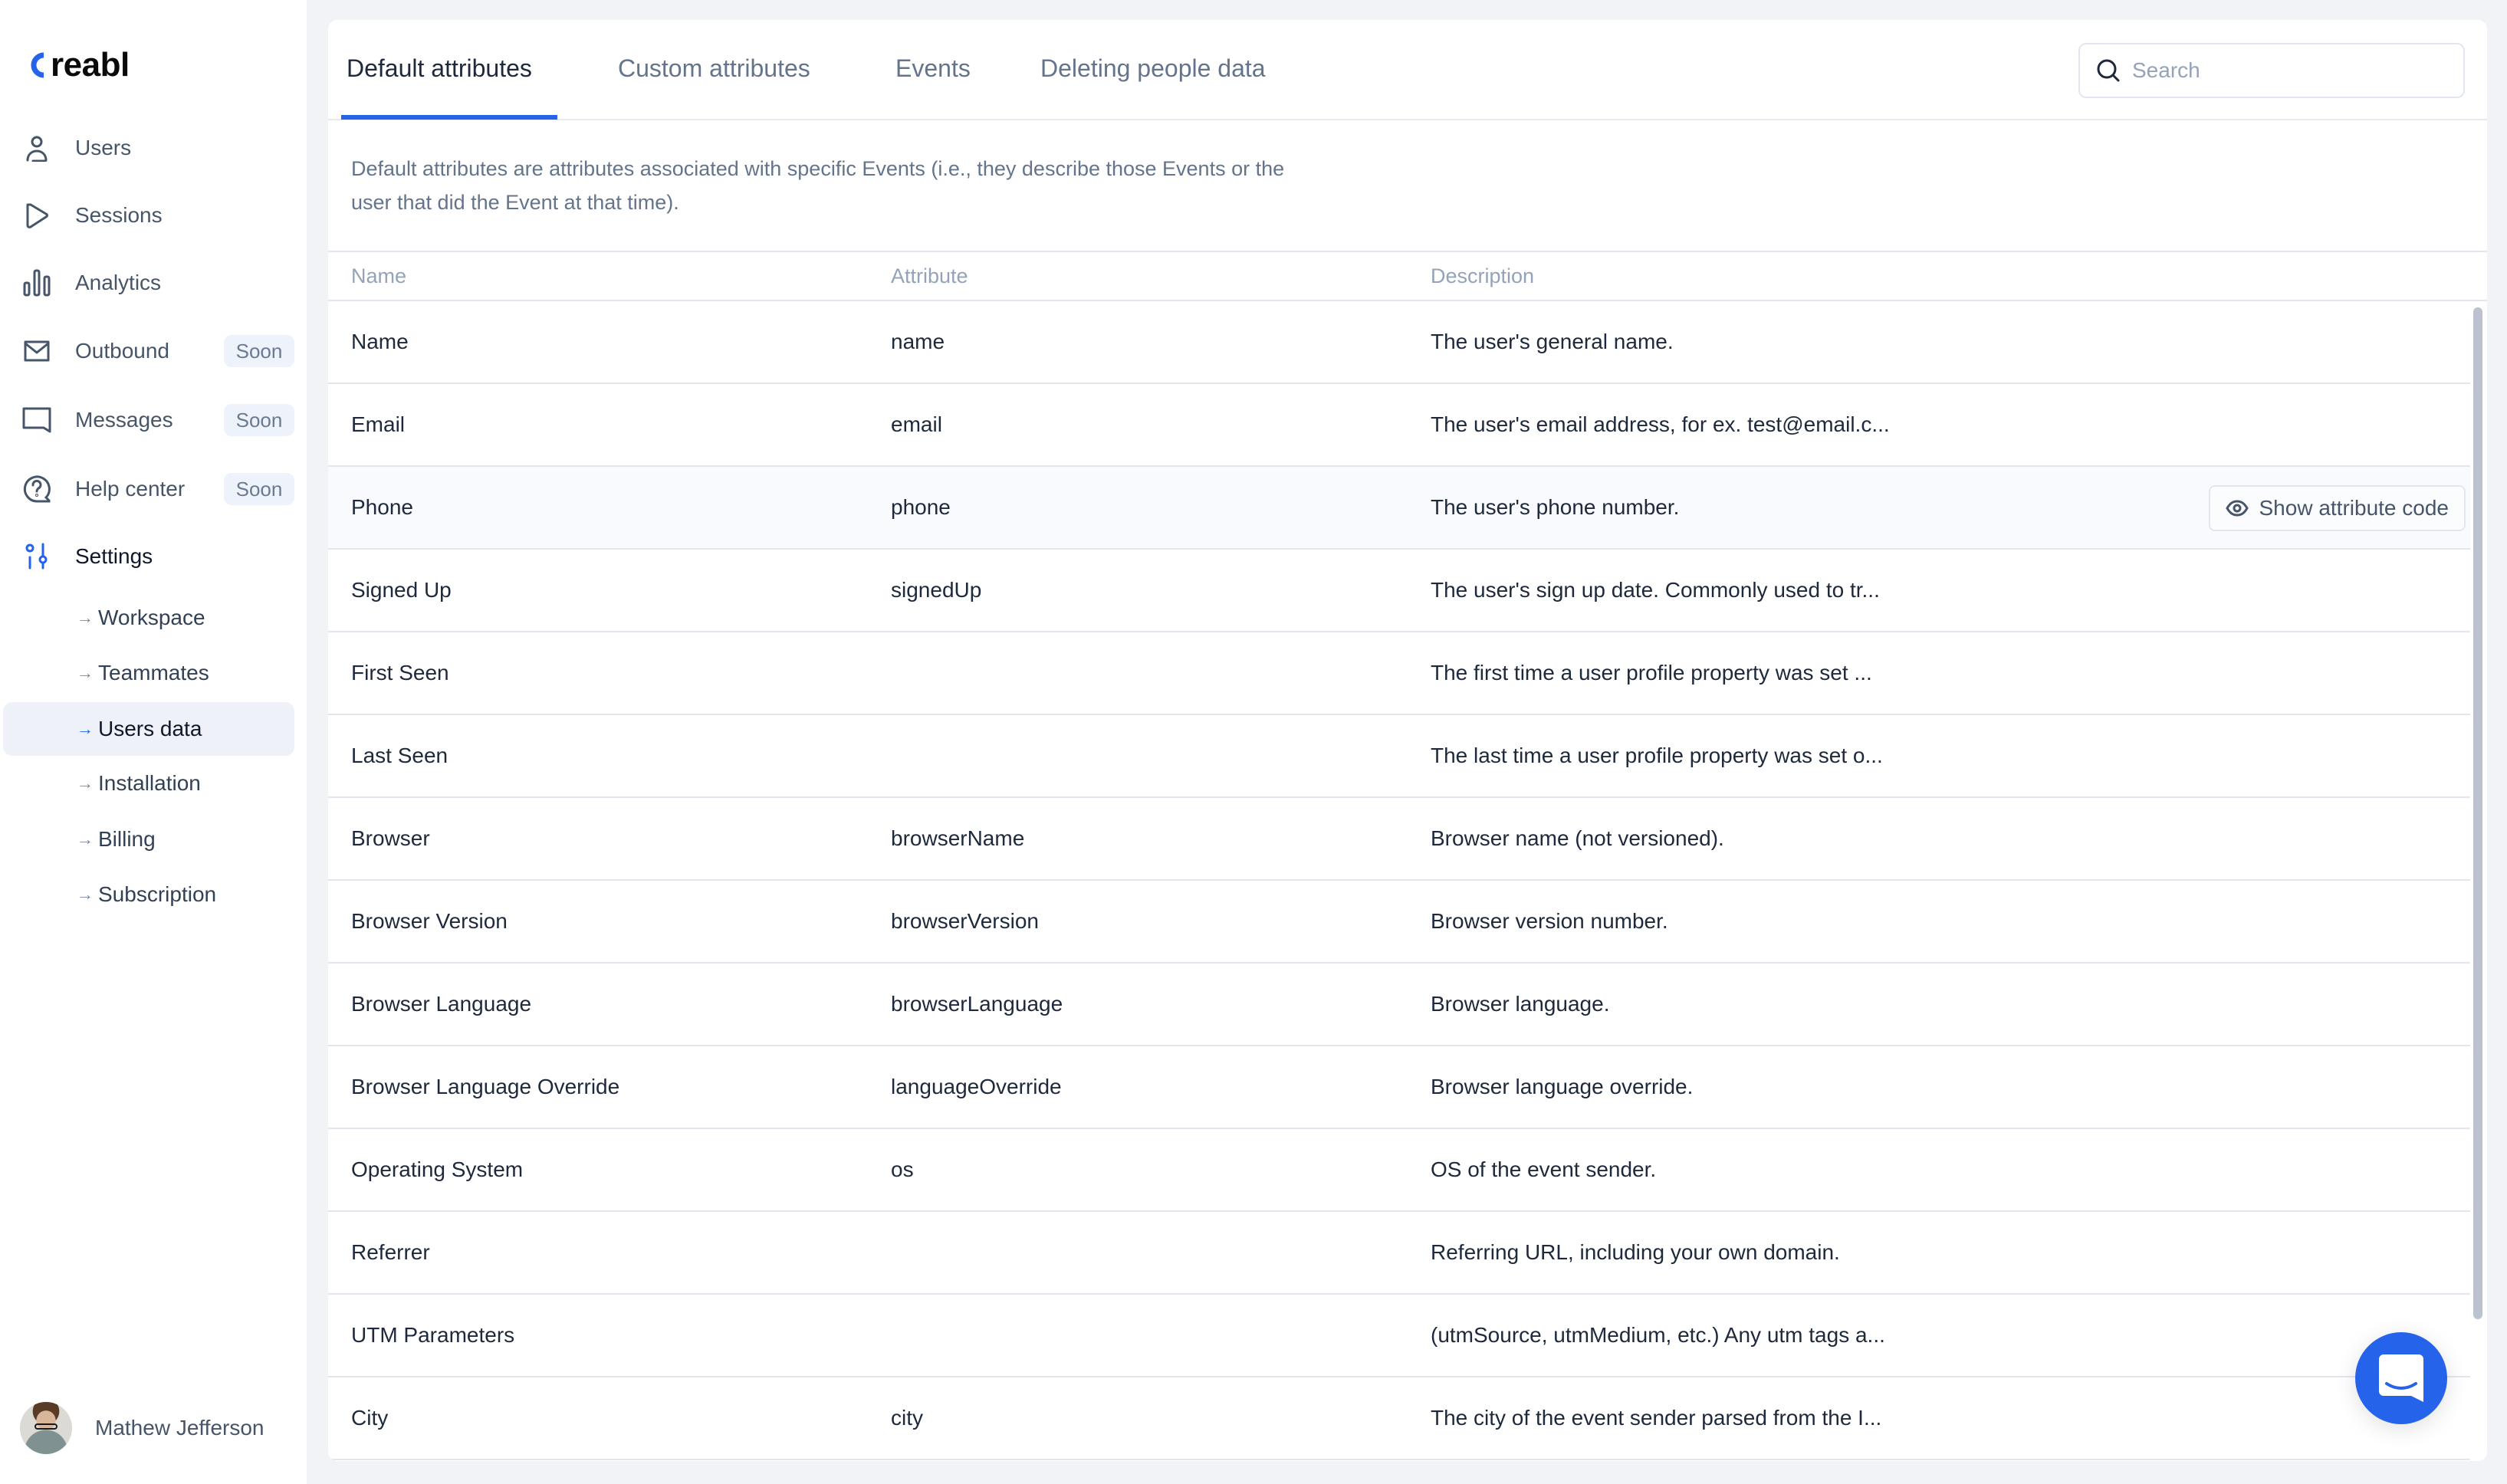 This screenshot has width=2507, height=1484. Describe the element at coordinates (147, 148) in the screenshot. I see `nav-item-users: Users` at that location.